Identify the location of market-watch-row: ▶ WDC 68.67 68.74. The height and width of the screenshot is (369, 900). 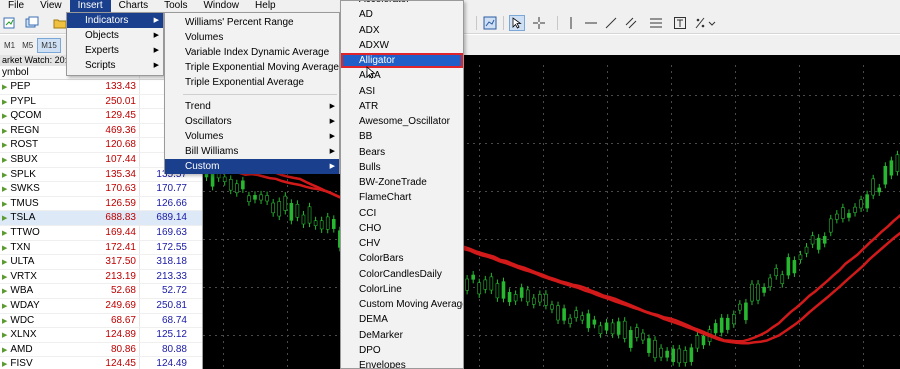
(101, 321).